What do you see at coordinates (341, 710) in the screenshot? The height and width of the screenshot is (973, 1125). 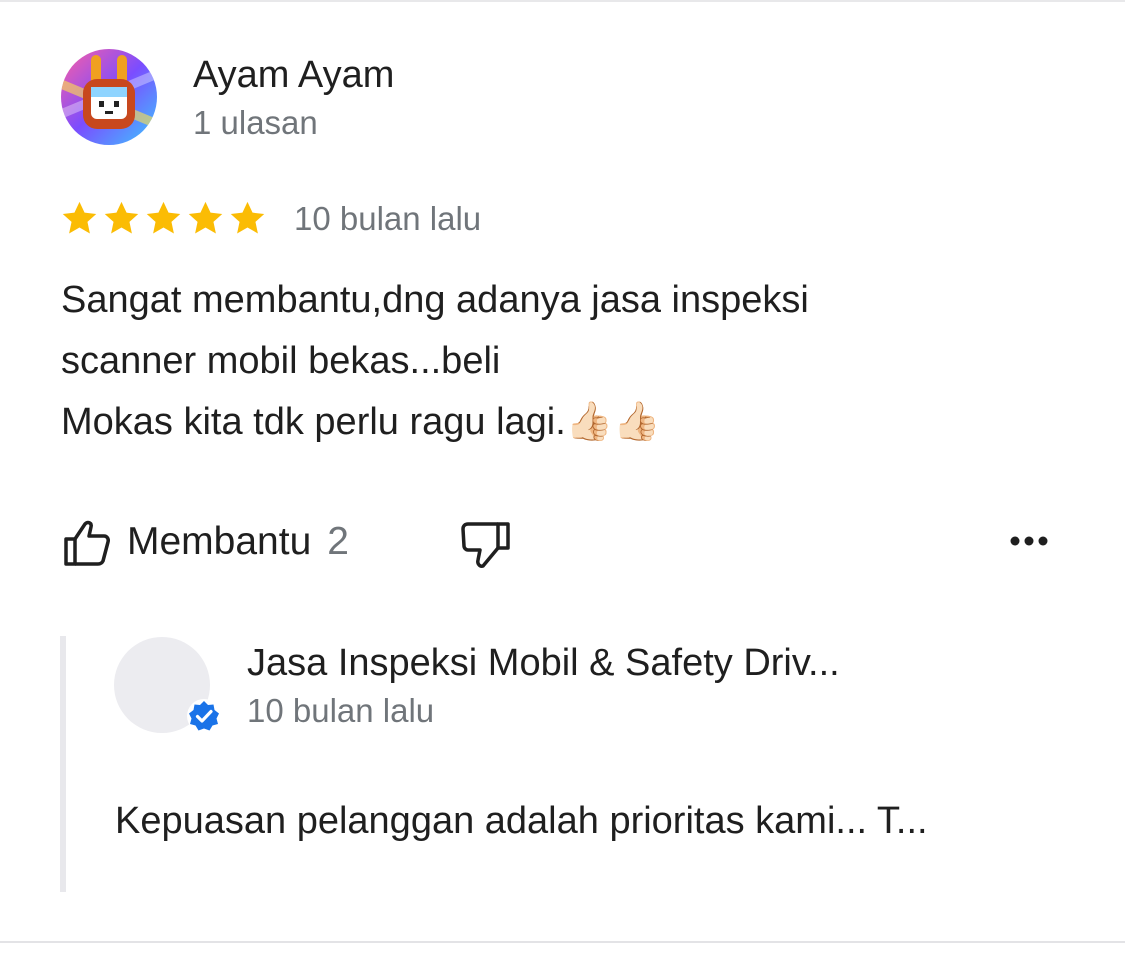 I see `owner-reply-time: 10 bulan lalu` at bounding box center [341, 710].